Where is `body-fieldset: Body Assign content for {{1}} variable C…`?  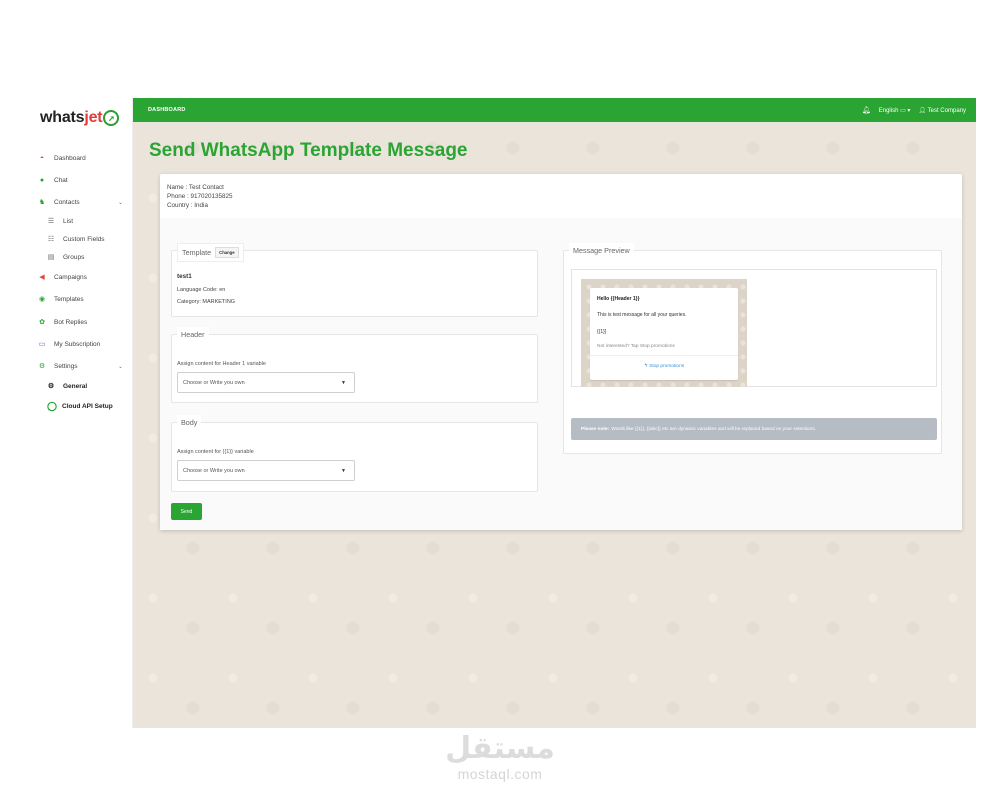
body-fieldset: Body Assign content for {{1}} variable C… is located at coordinates (354, 453).